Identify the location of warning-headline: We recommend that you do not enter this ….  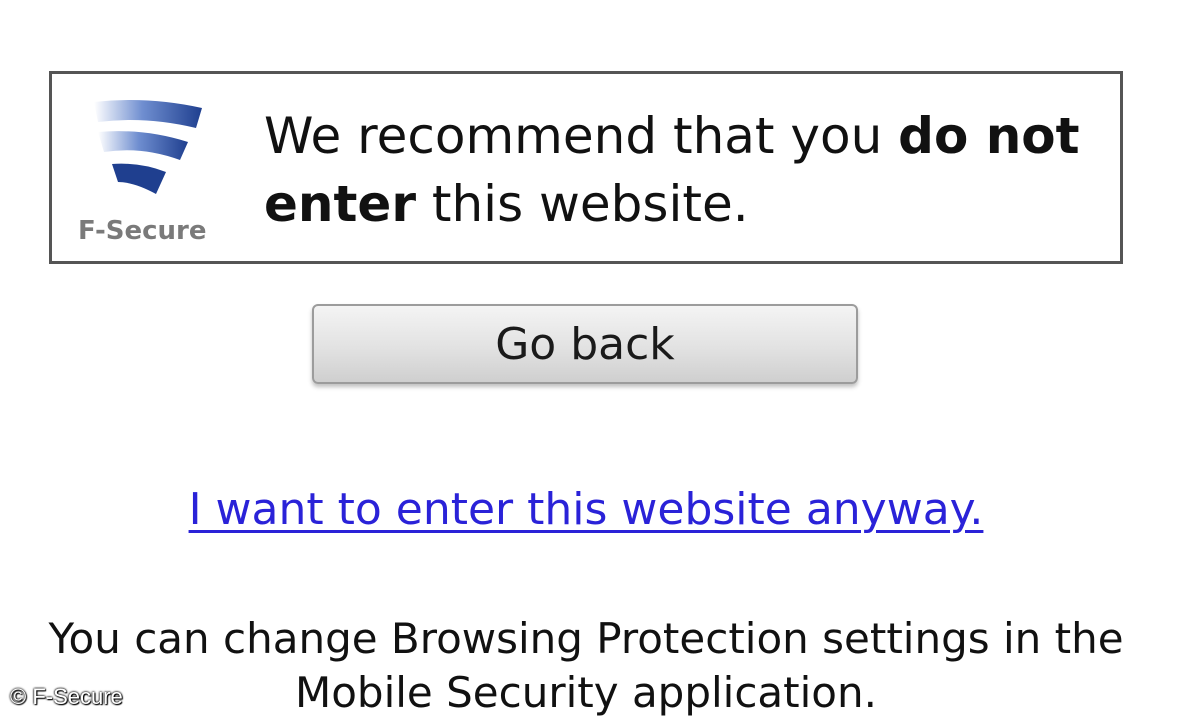
(674, 170).